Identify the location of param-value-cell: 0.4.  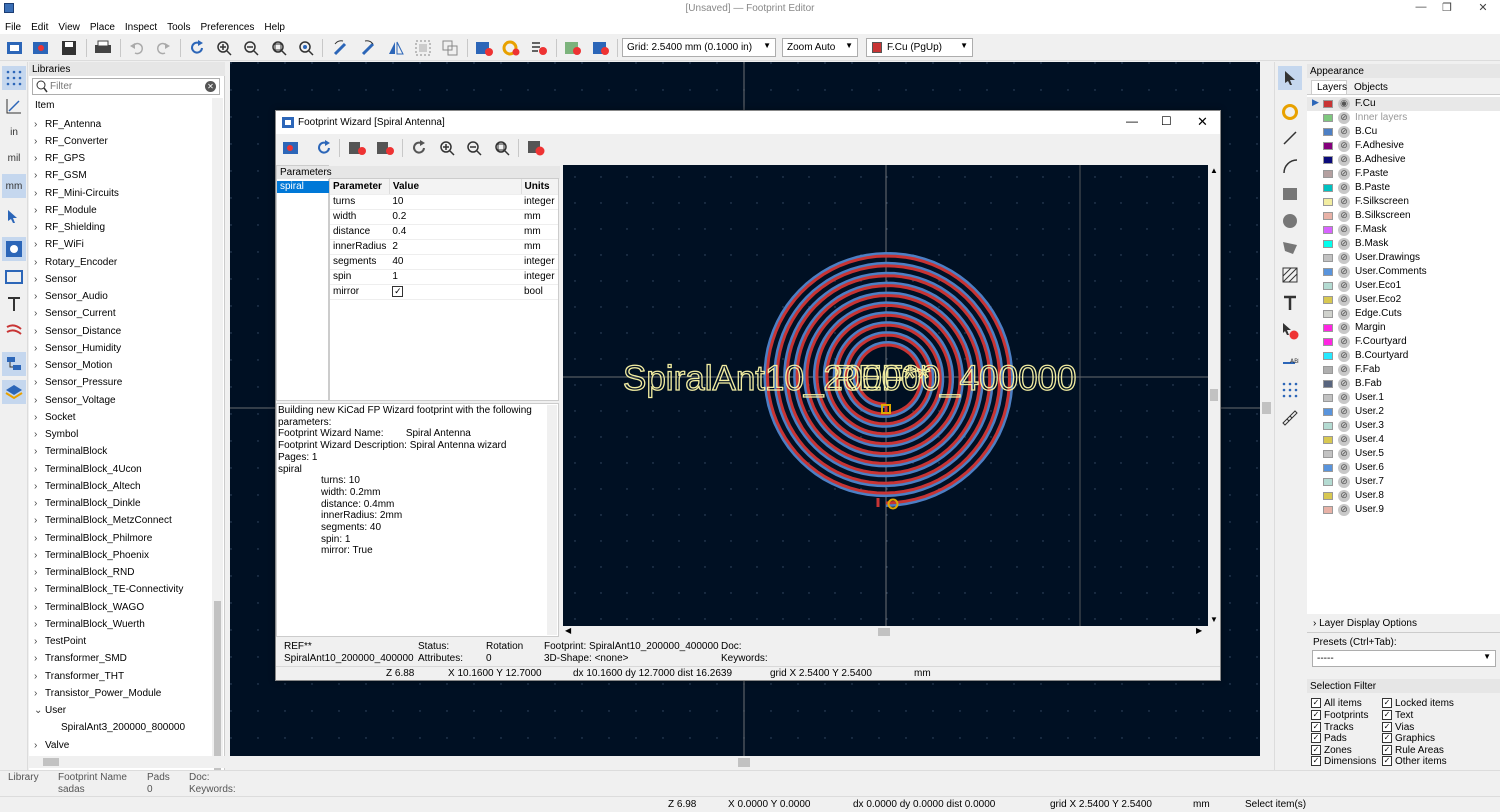
(455, 232).